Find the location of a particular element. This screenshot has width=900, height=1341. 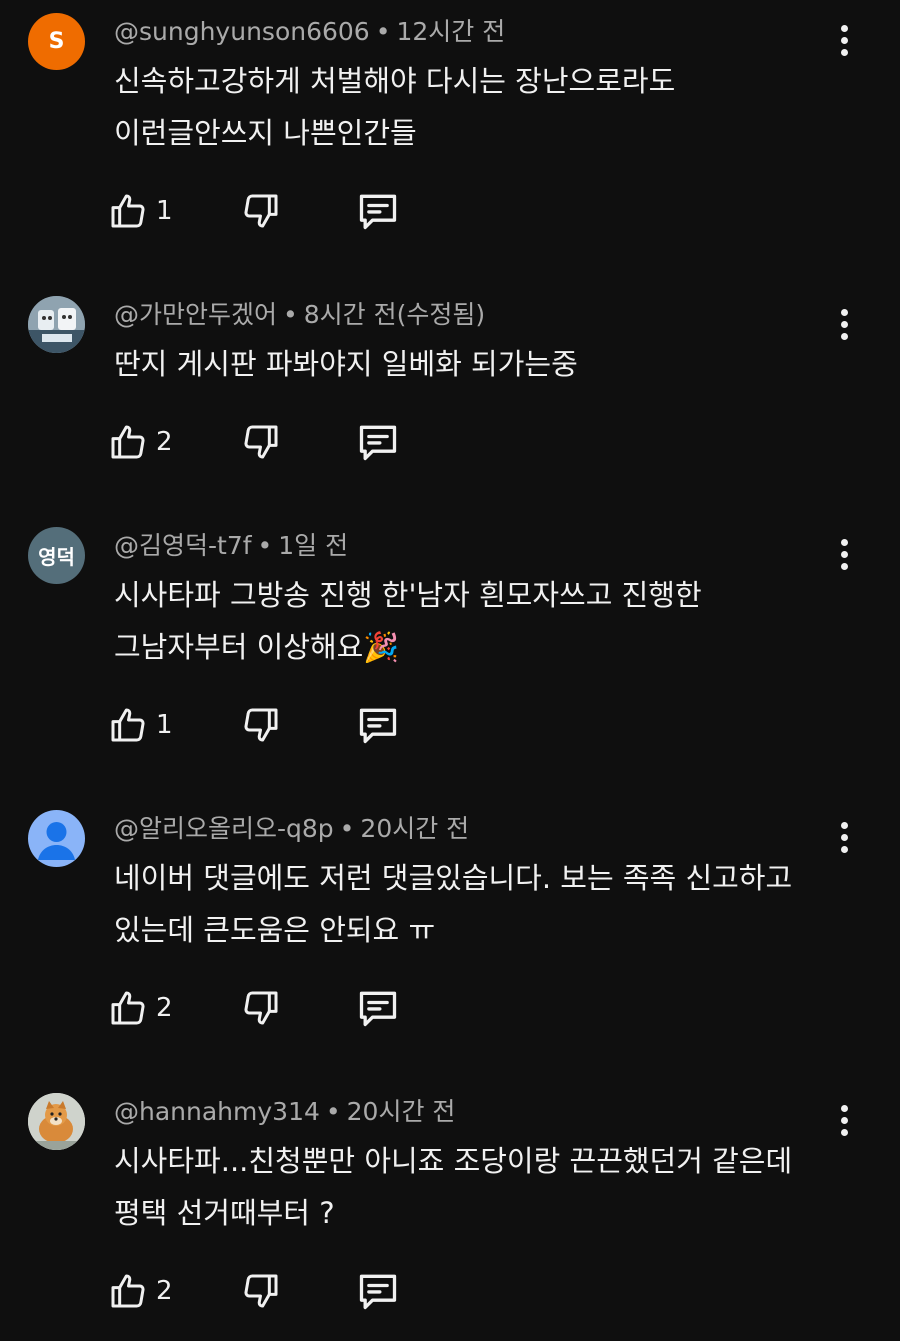

comment-line: 딴지 게시판 파봐야지 일베화 되가는중 is located at coordinates (346, 364).